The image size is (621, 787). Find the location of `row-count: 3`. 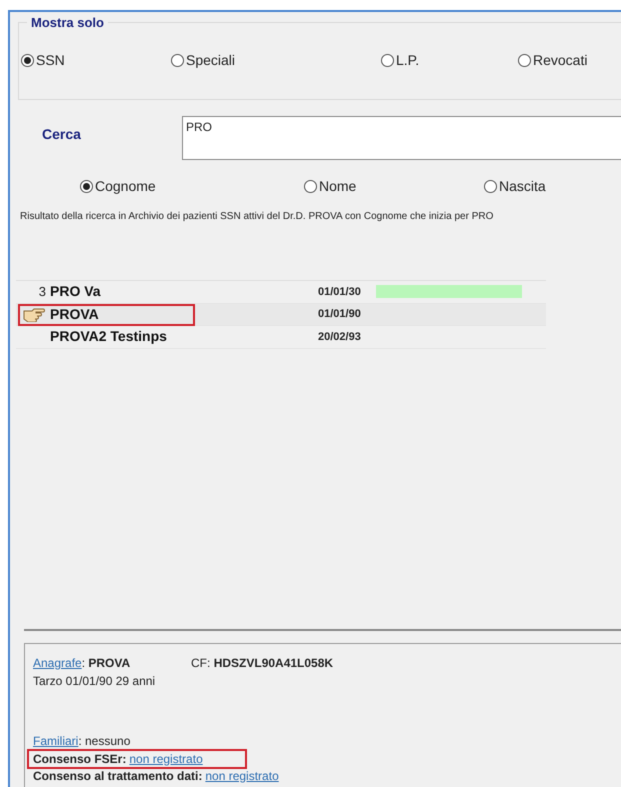

row-count: 3 is located at coordinates (42, 292).